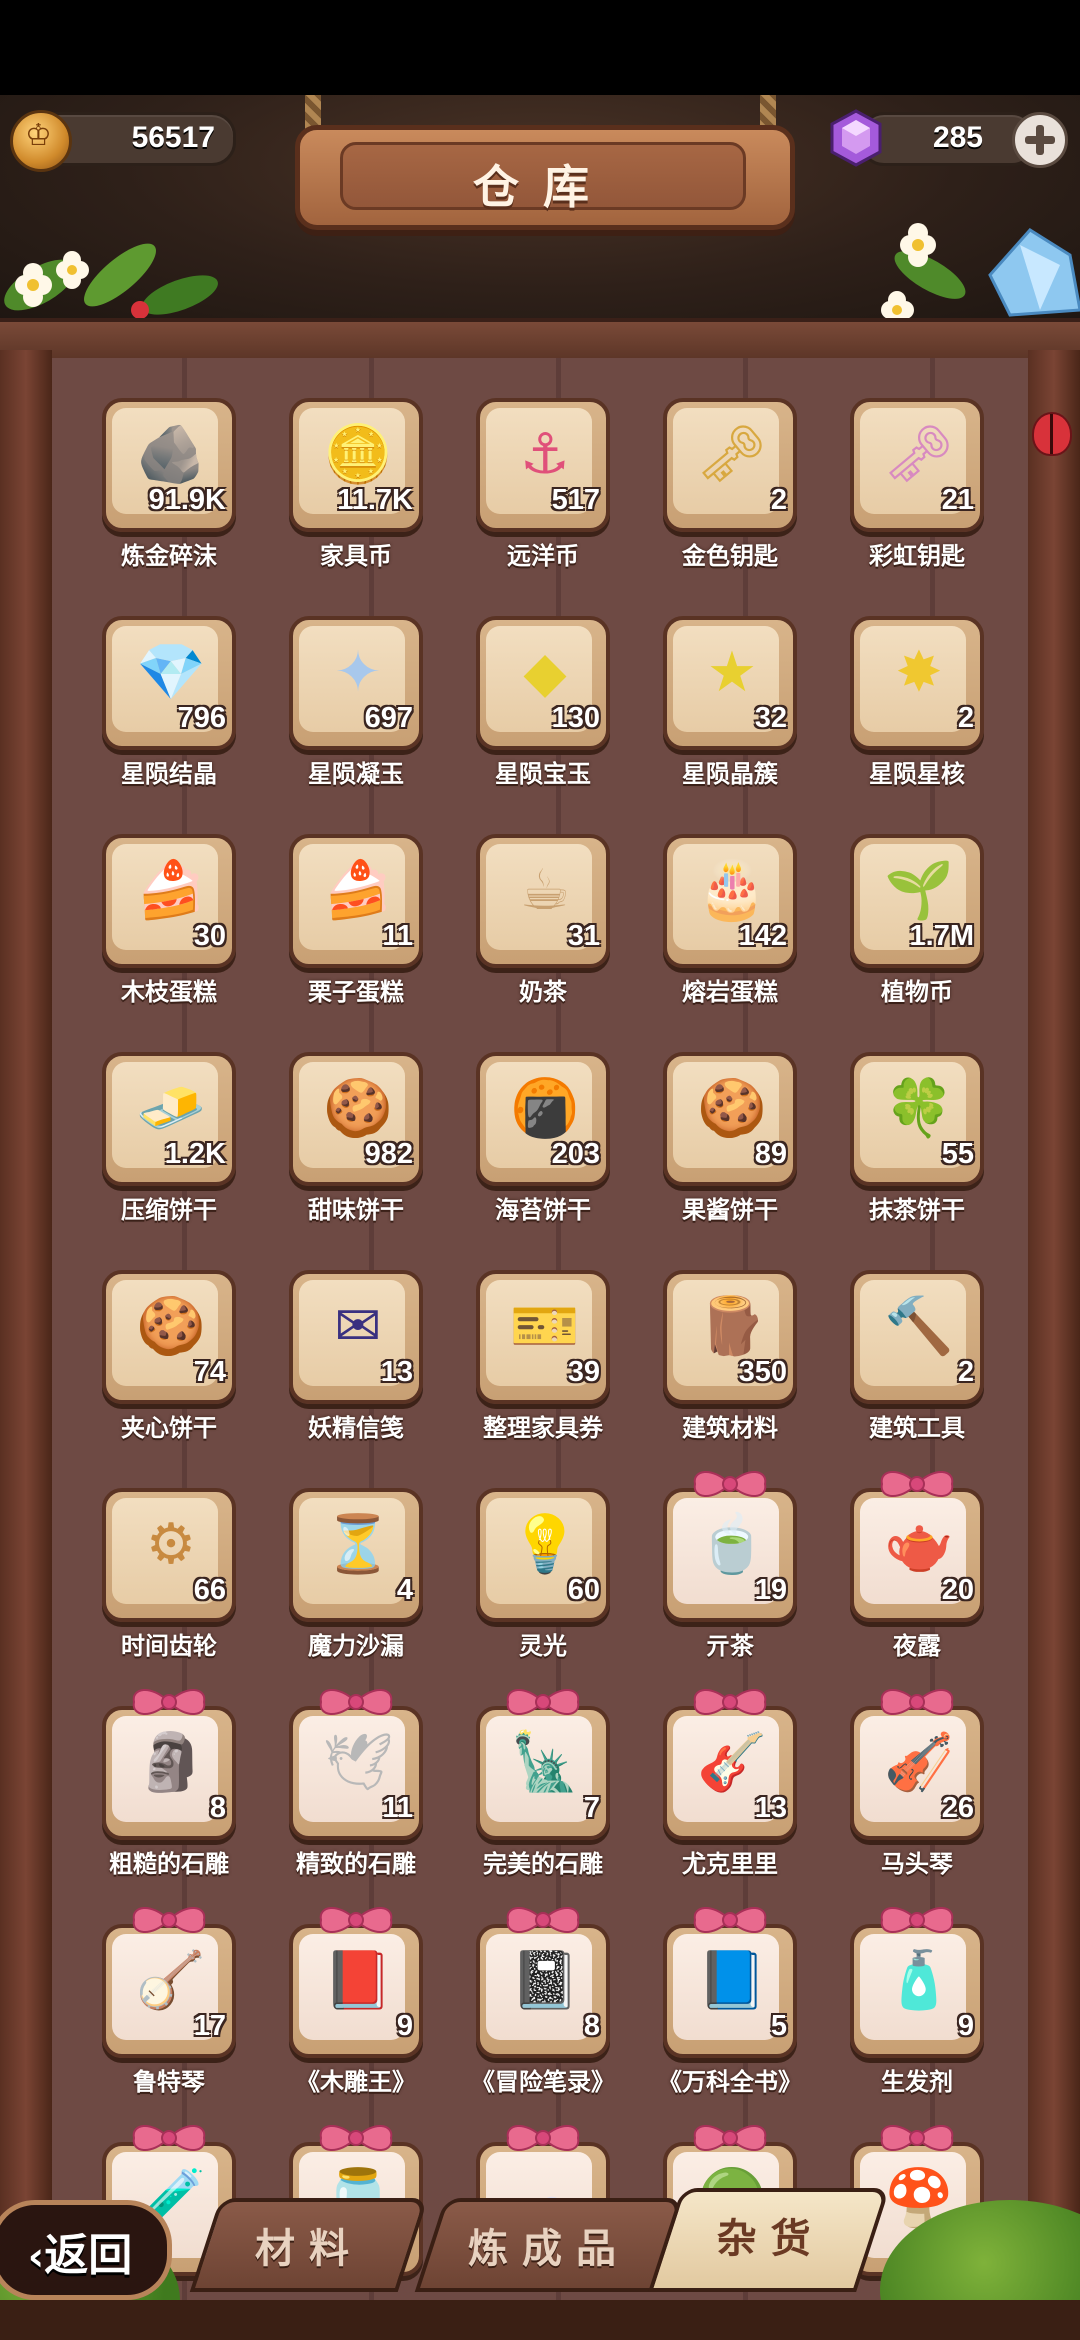  I want to click on item-icon: 📕, so click(358, 1980).